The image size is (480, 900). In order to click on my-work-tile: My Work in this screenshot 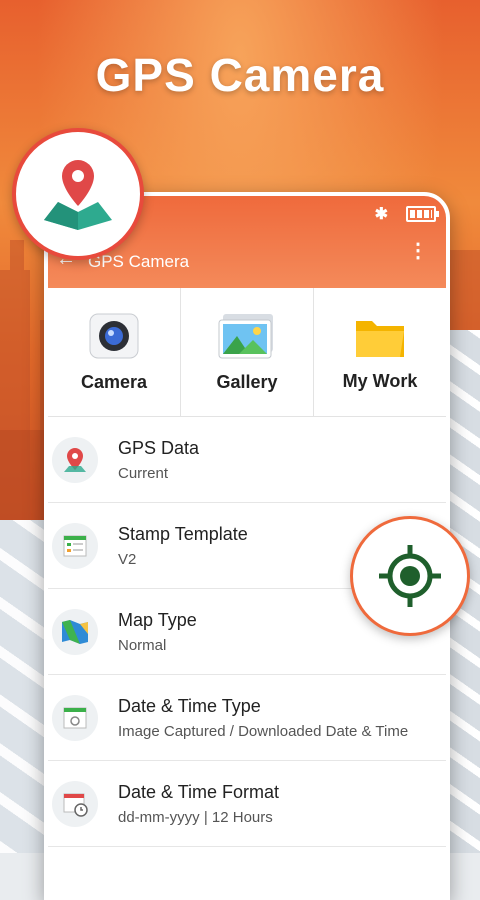, I will do `click(380, 352)`.